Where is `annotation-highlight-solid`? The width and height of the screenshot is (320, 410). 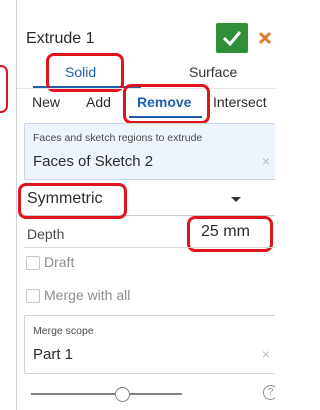 annotation-highlight-solid is located at coordinates (85, 72).